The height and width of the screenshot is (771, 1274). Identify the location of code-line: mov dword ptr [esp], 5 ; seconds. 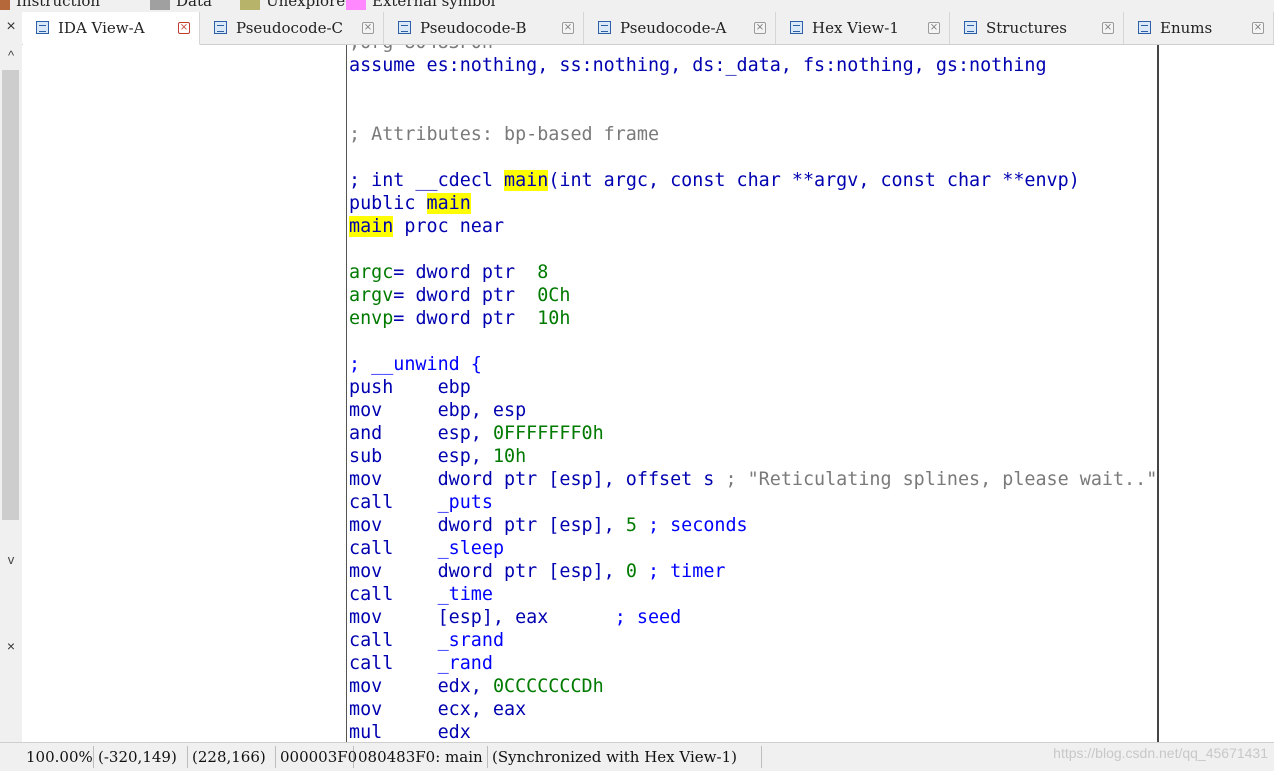
(753, 525).